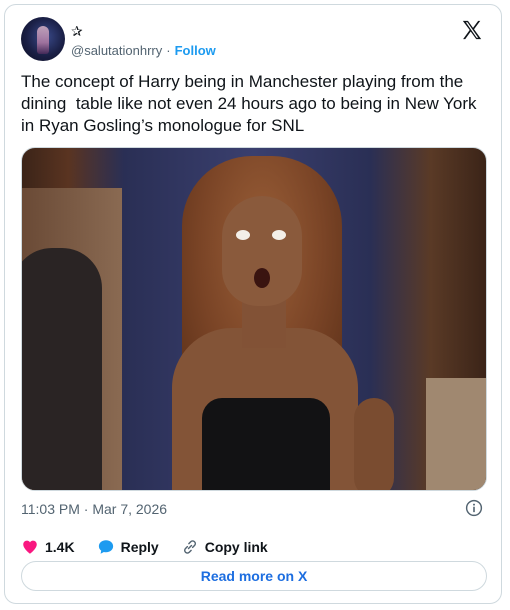  I want to click on author-handle-row: @salutationhrry · Follow, so click(143, 50).